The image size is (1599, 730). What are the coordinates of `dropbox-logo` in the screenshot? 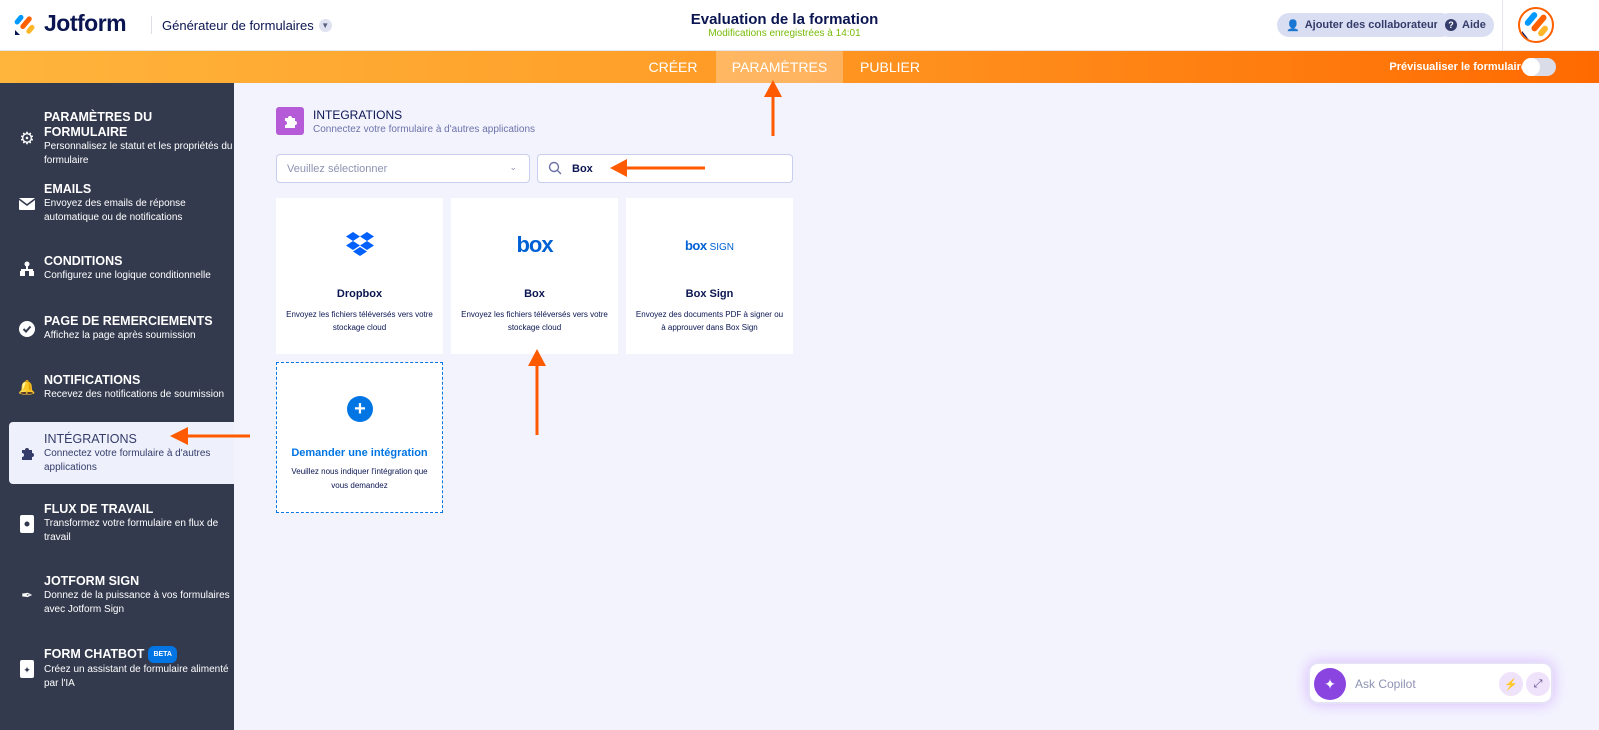 It's located at (359, 245).